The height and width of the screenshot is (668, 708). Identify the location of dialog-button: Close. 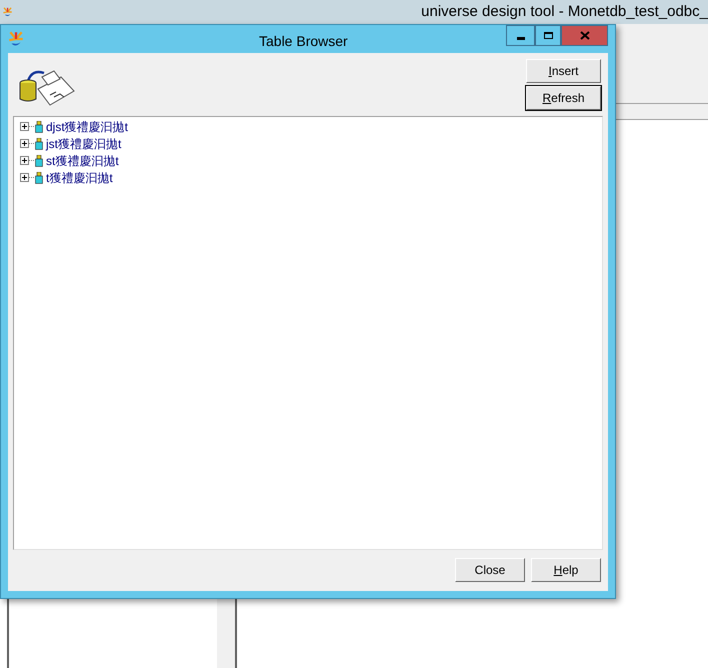
(490, 570).